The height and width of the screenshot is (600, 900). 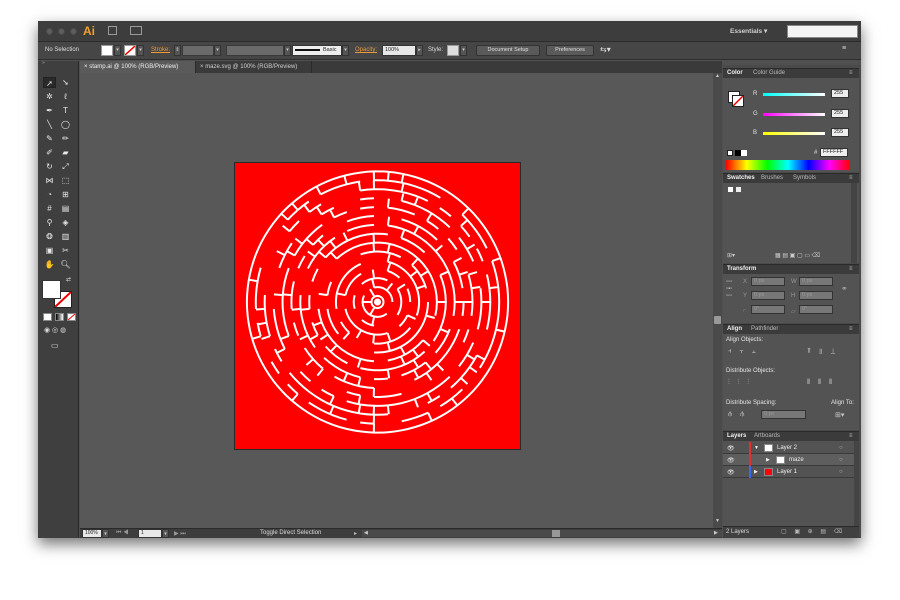 What do you see at coordinates (731, 460) in the screenshot?
I see `visibility-eye-icon: 👁︎` at bounding box center [731, 460].